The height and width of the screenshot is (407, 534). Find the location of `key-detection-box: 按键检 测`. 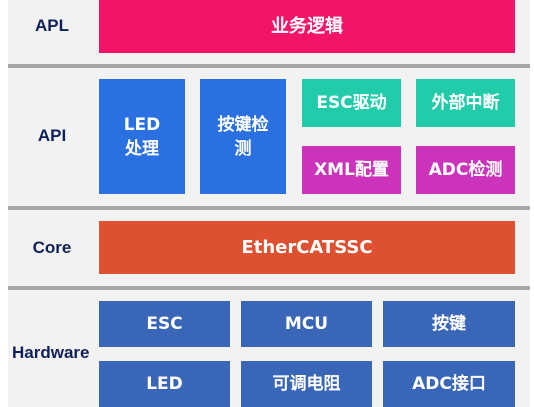

key-detection-box: 按键检 测 is located at coordinates (243, 136).